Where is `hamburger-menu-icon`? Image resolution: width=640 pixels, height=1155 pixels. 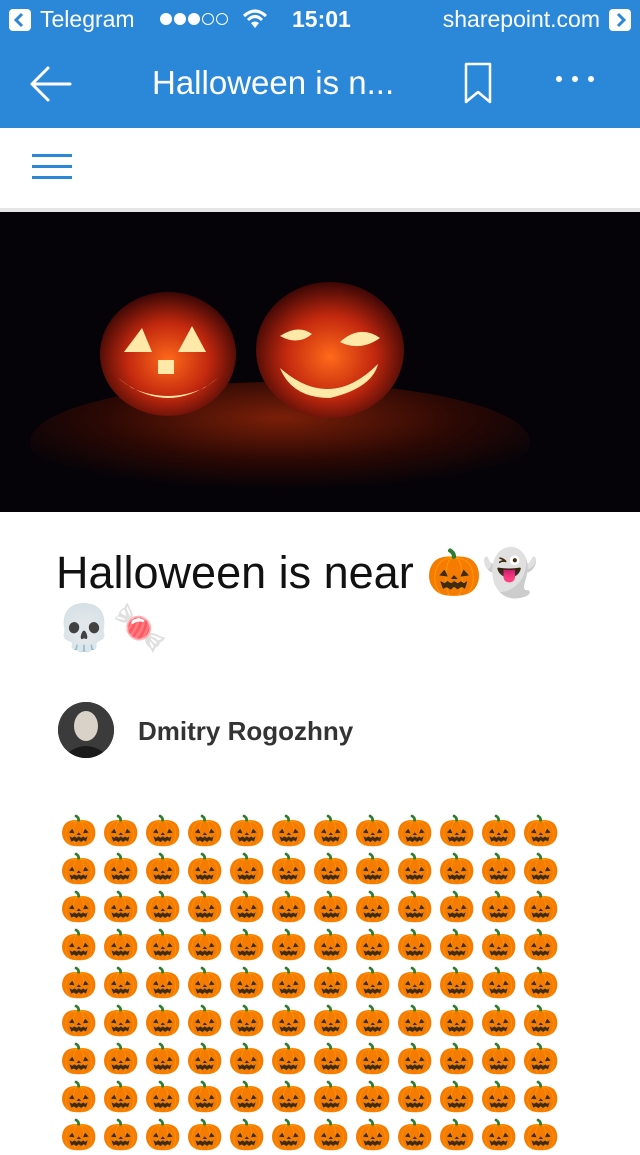 hamburger-menu-icon is located at coordinates (52, 167).